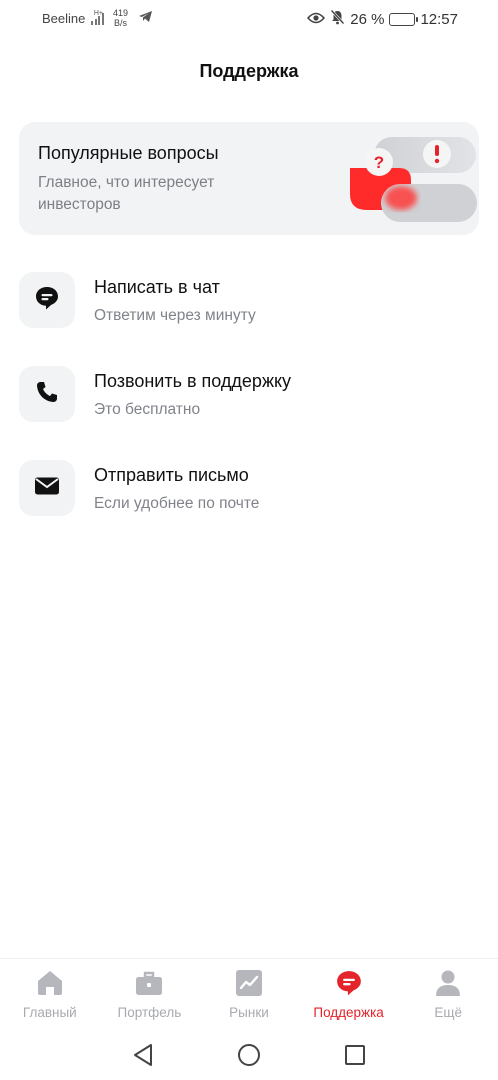 The image size is (498, 1080). I want to click on status-bar-left: Beeline H+ 419 B/s, so click(97, 18).